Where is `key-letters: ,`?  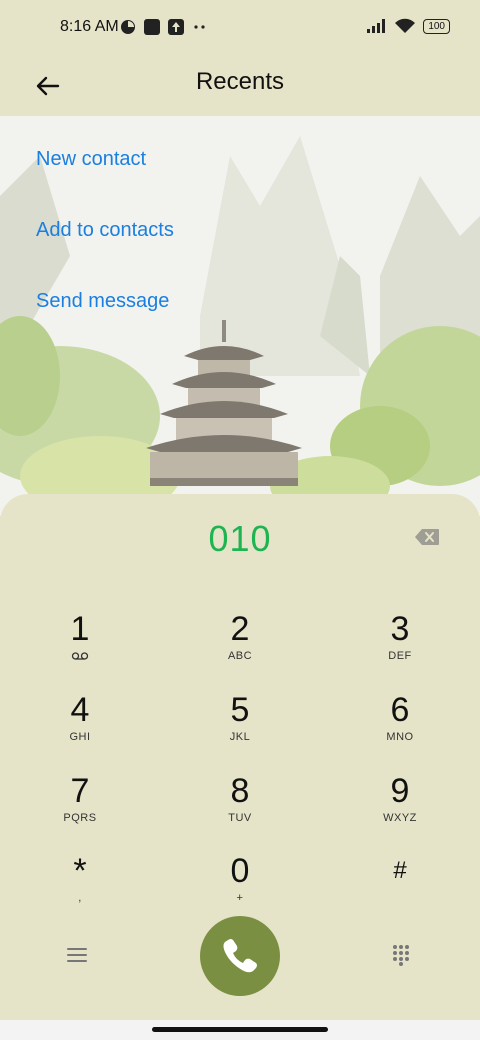
key-letters: , is located at coordinates (80, 898).